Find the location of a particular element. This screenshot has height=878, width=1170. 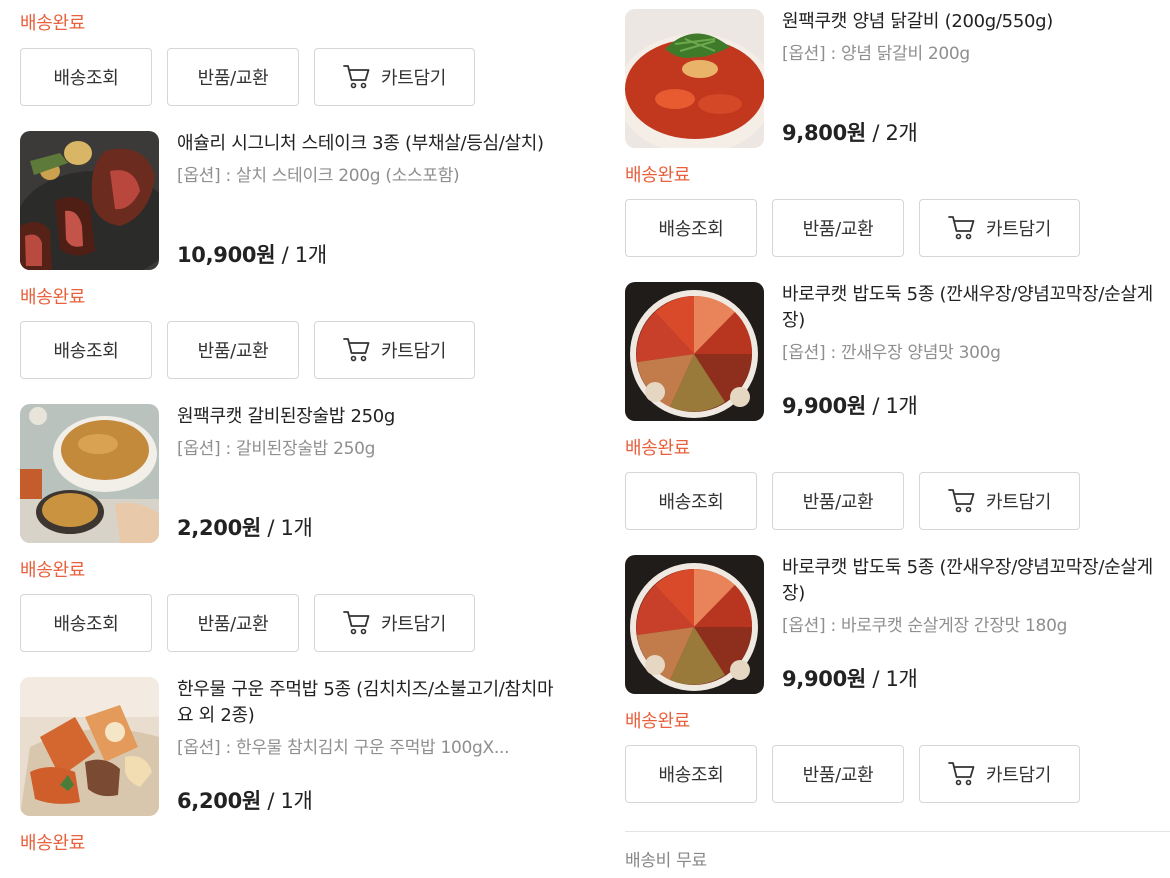

price-line: 10,900원 / 1개 is located at coordinates (252, 254).